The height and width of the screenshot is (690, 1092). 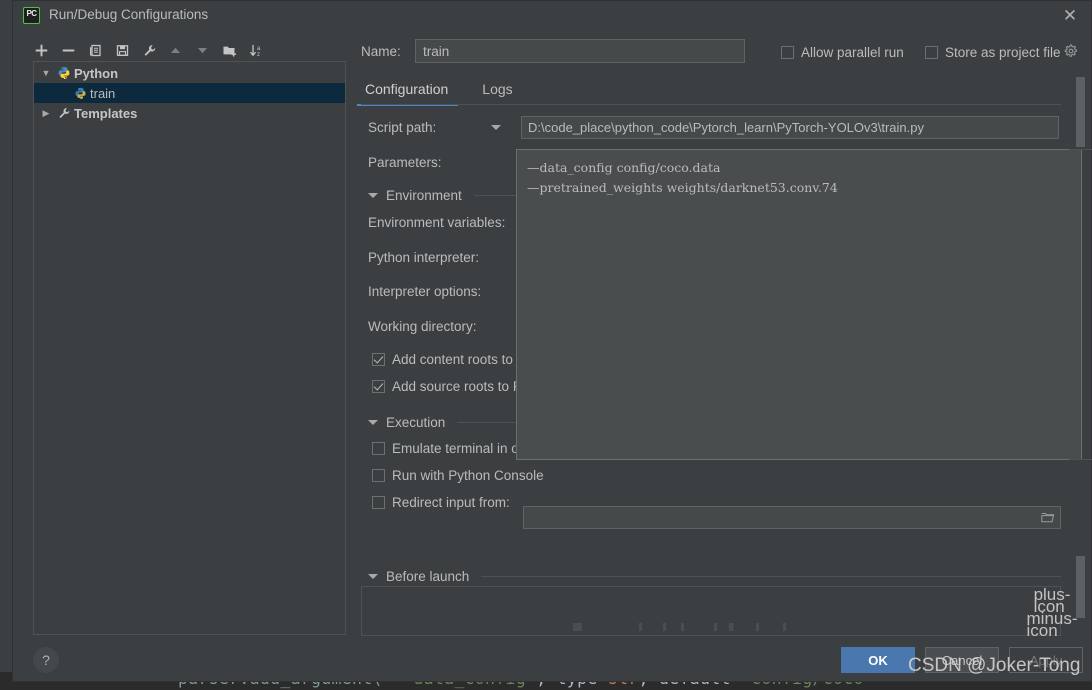 I want to click on run-with-python-console-checkbox: Run with Python Console, so click(x=458, y=475).